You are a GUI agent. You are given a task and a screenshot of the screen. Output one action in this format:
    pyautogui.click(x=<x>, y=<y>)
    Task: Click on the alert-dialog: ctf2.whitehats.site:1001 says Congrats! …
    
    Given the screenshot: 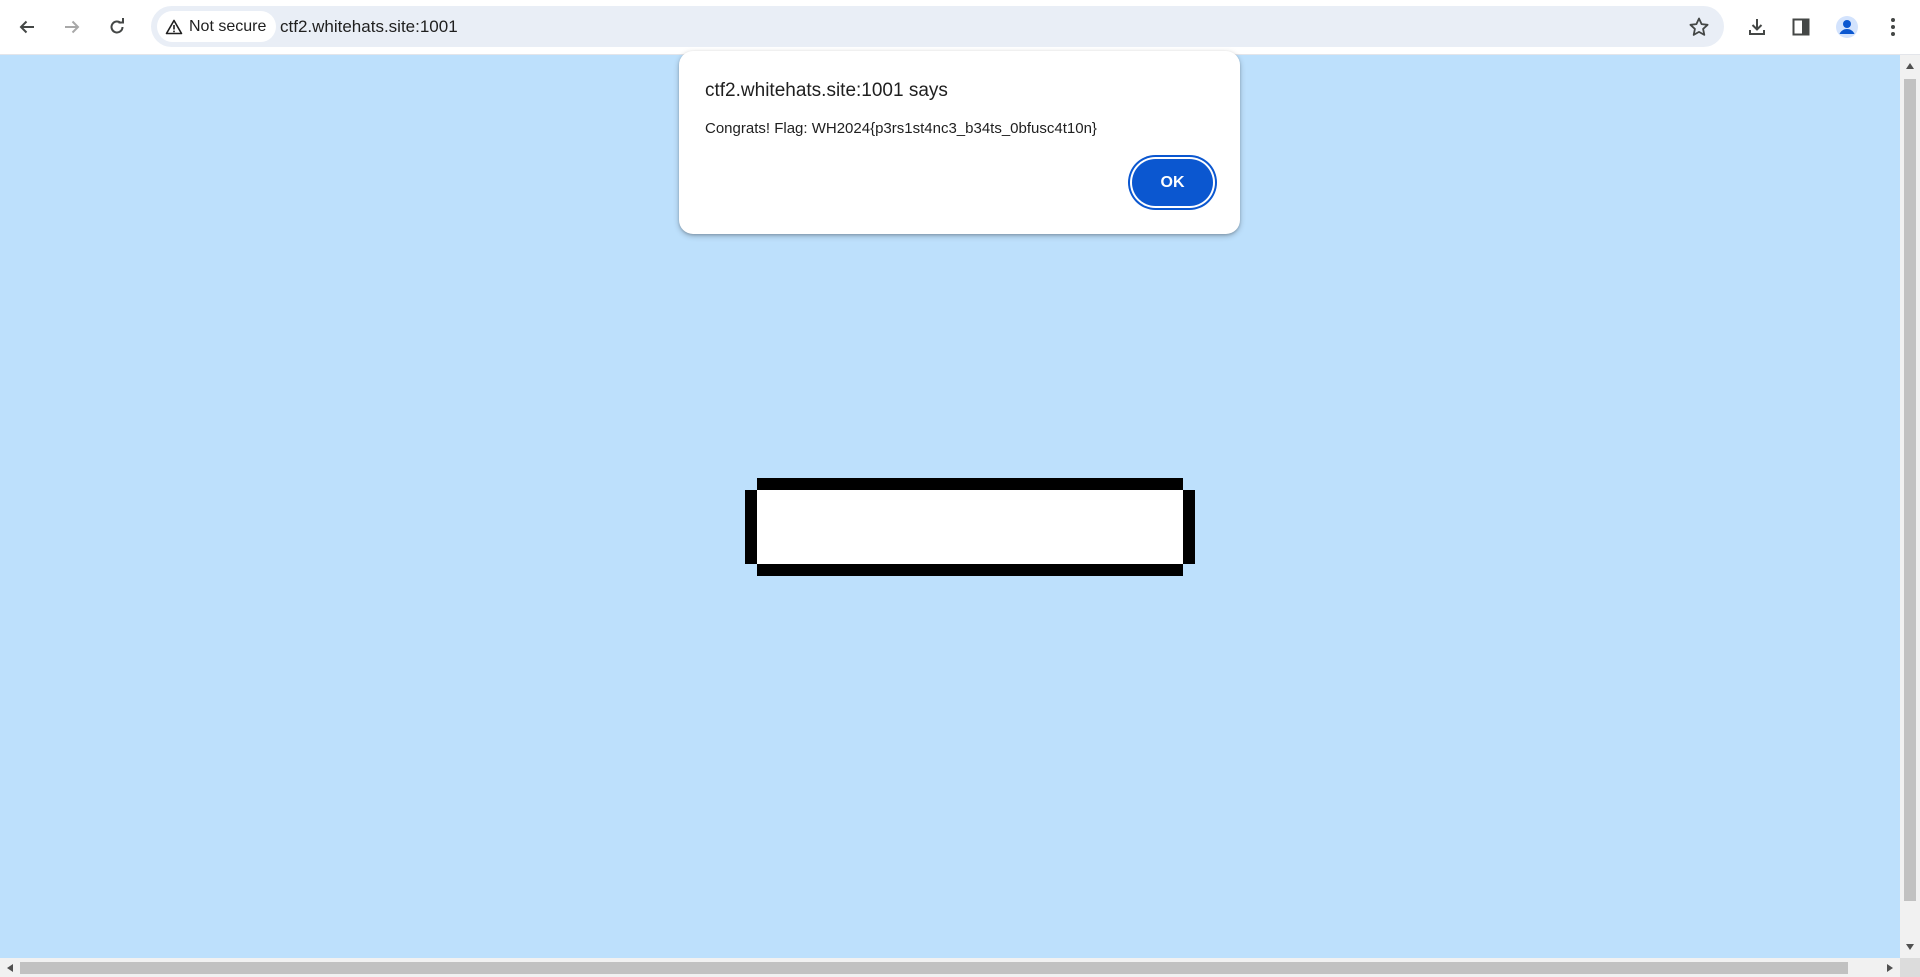 What is the action you would take?
    pyautogui.click(x=959, y=142)
    